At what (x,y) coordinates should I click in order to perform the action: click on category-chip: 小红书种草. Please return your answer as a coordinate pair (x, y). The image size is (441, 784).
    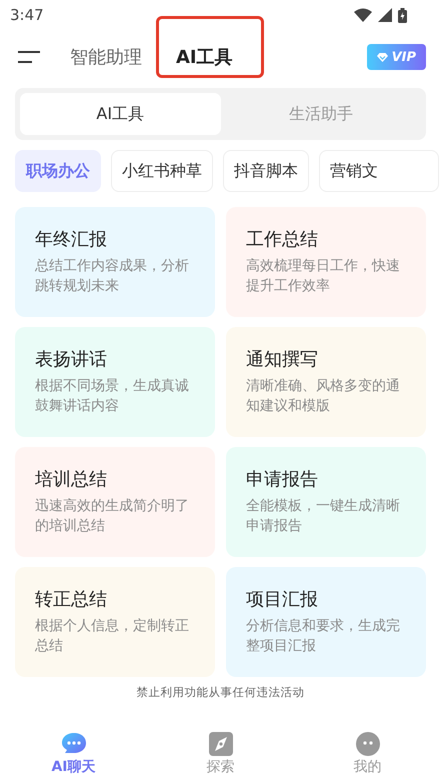
    Looking at the image, I should click on (162, 171).